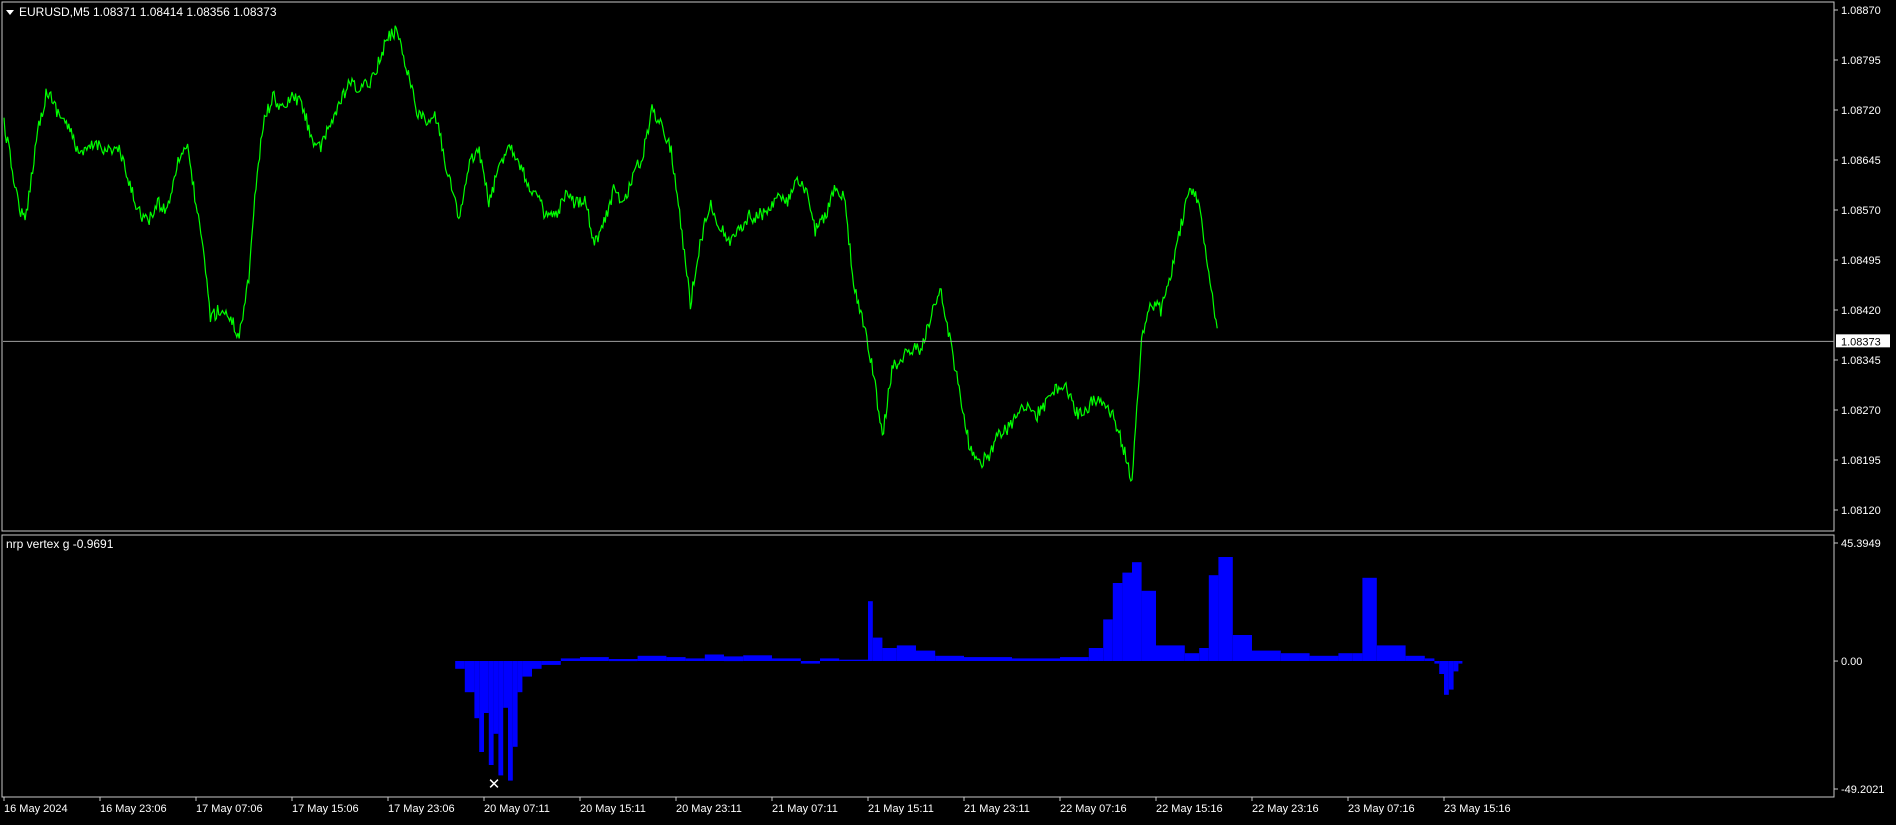 The width and height of the screenshot is (1896, 825). I want to click on current-price-label: 1.08373, so click(1861, 342).